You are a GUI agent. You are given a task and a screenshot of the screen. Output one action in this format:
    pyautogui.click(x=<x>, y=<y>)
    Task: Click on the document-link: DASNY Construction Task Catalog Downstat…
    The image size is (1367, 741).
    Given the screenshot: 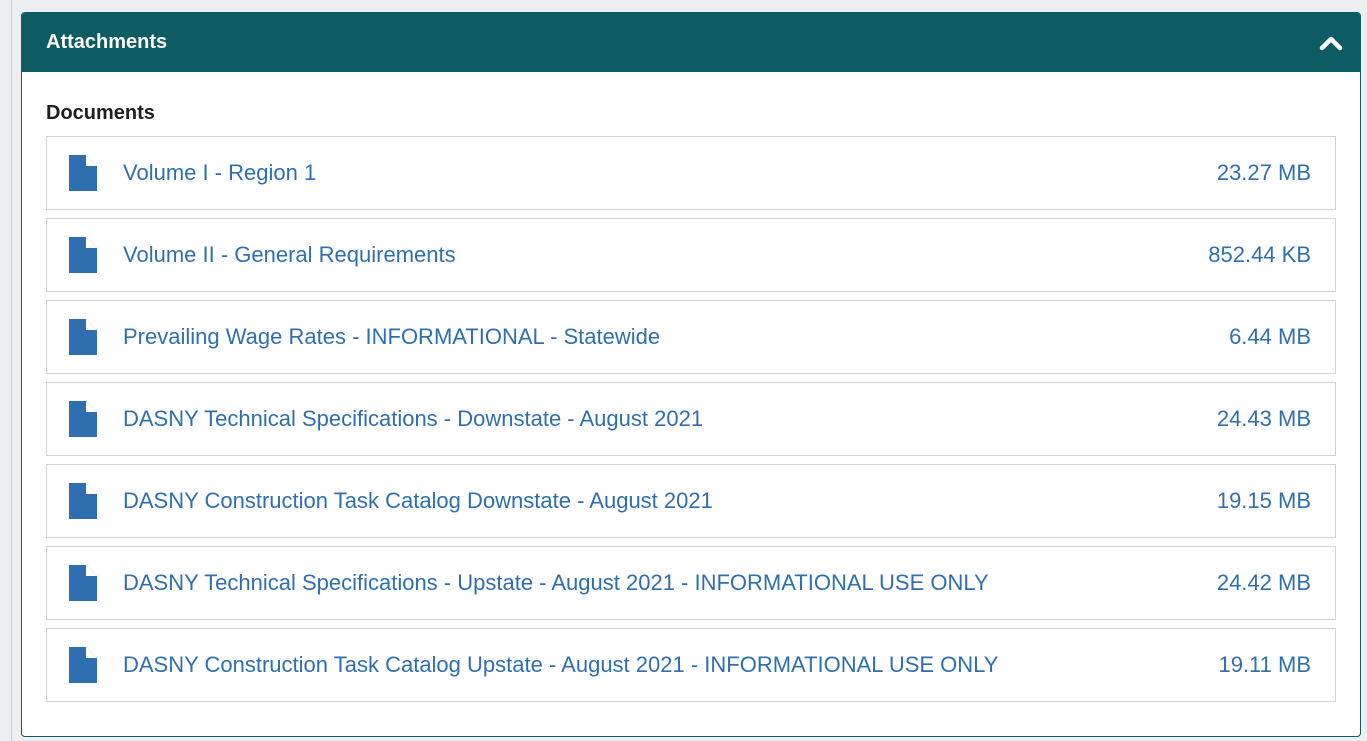 What is the action you would take?
    pyautogui.click(x=670, y=501)
    